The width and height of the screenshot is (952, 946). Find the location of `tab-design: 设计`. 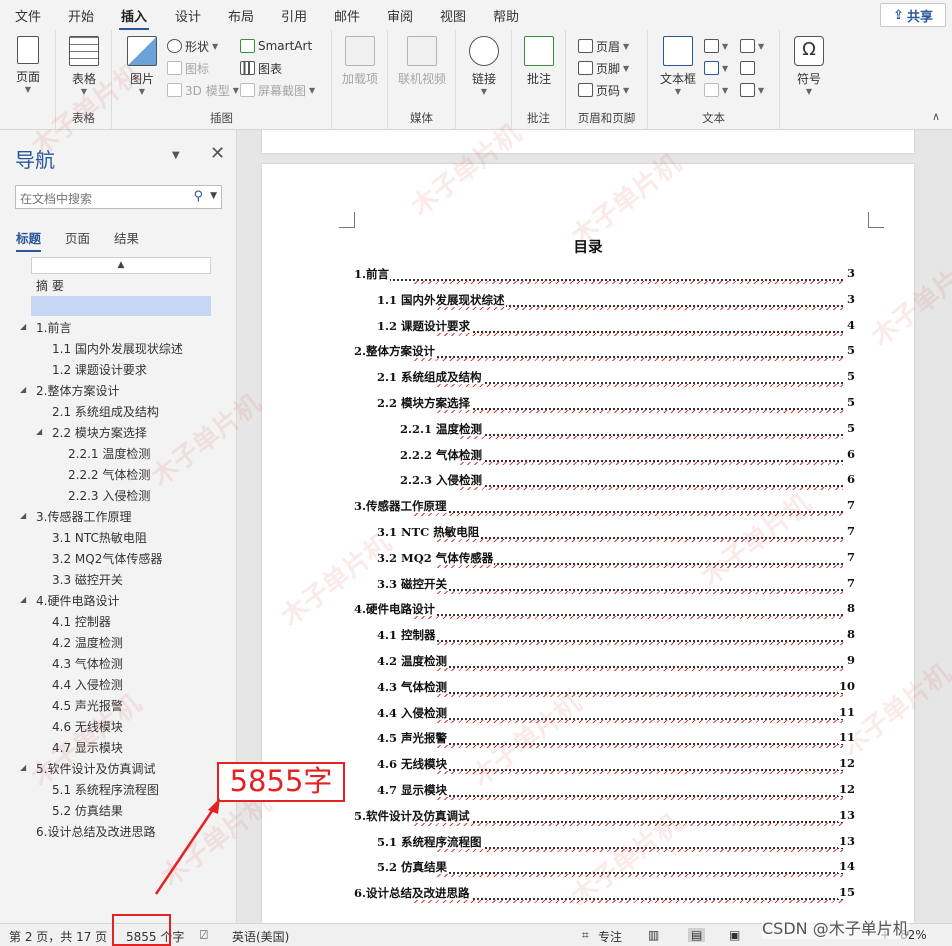

tab-design: 设计 is located at coordinates (188, 15).